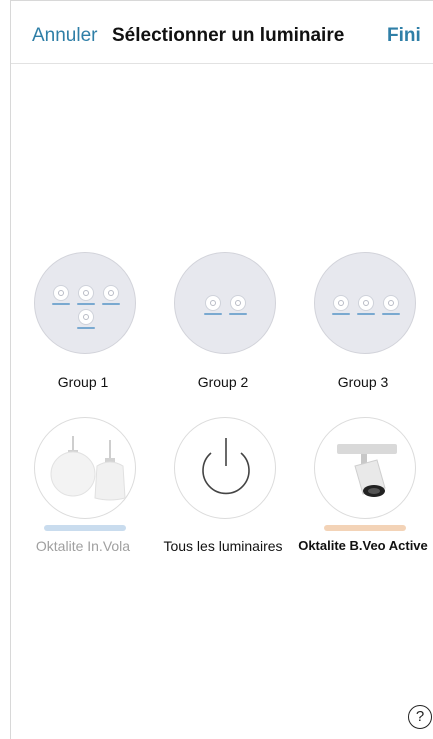 This screenshot has height=739, width=433. I want to click on track-spotlight-icon, so click(365, 468).